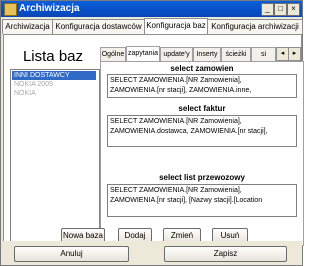  I want to click on title-bar: Archiwizacja _ □ ×, so click(151, 9).